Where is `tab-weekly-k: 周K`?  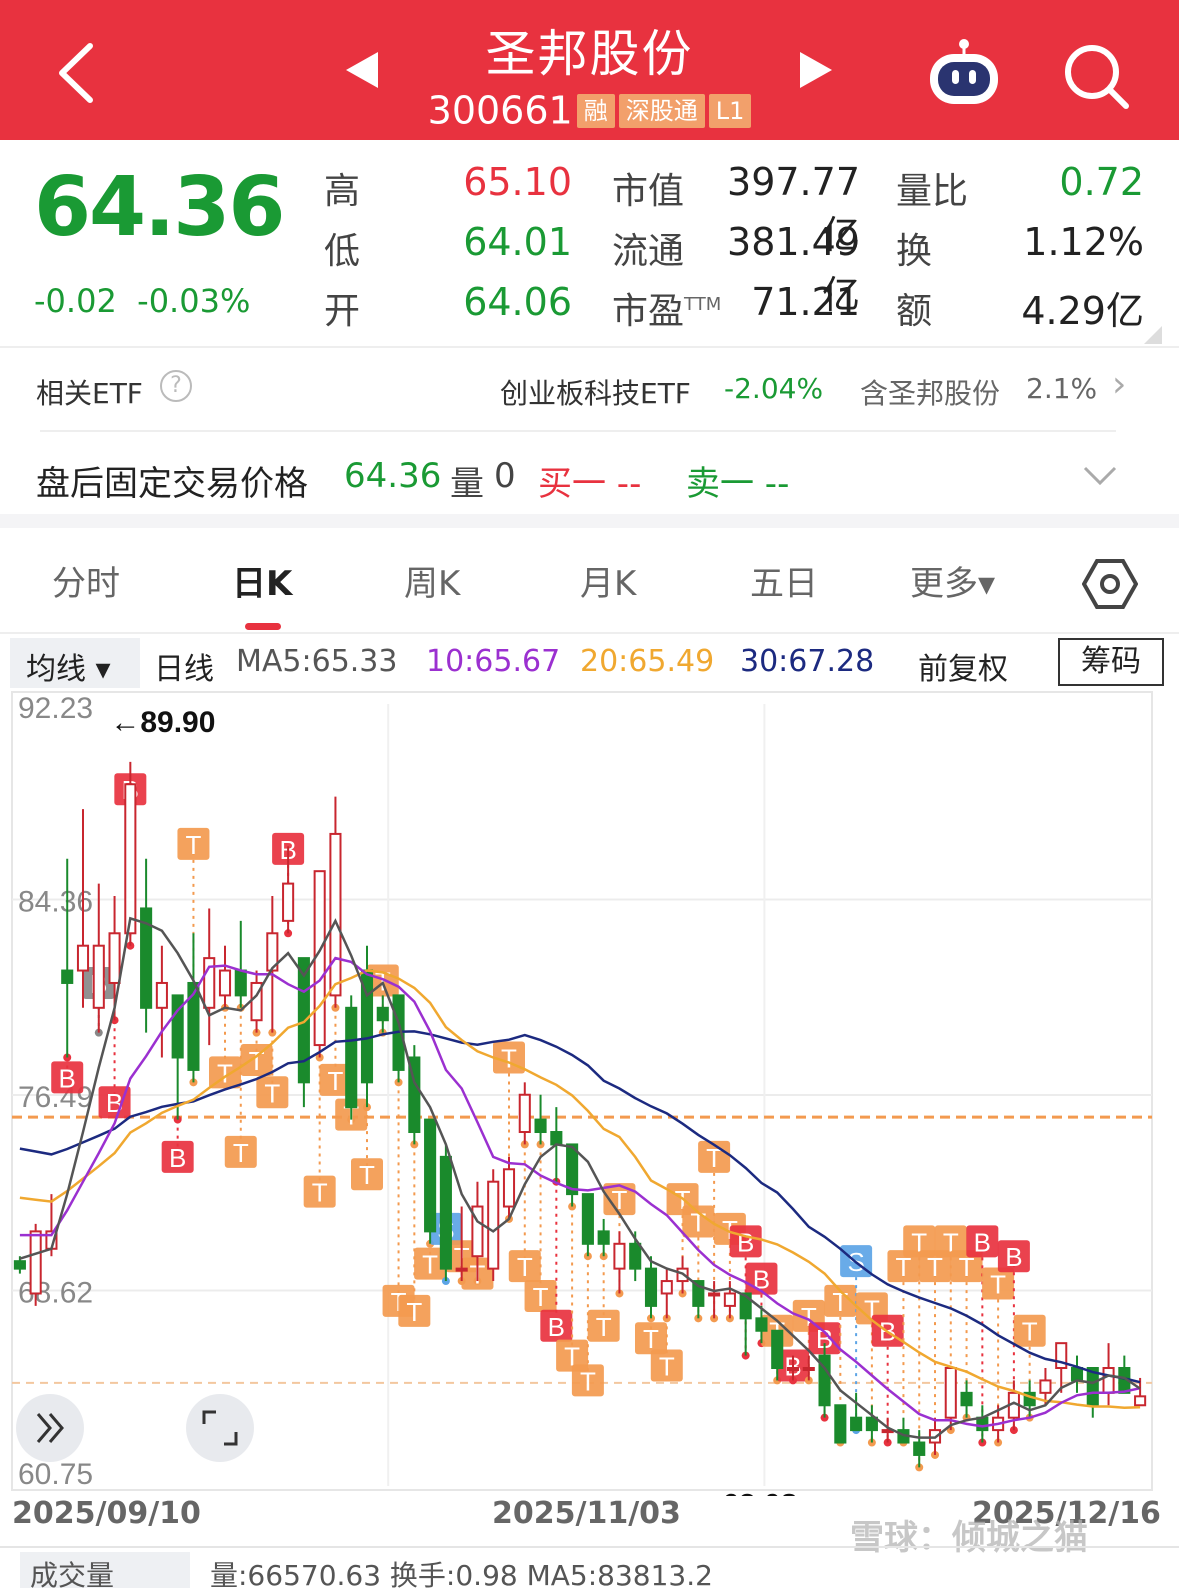
tab-weekly-k: 周K is located at coordinates (432, 580).